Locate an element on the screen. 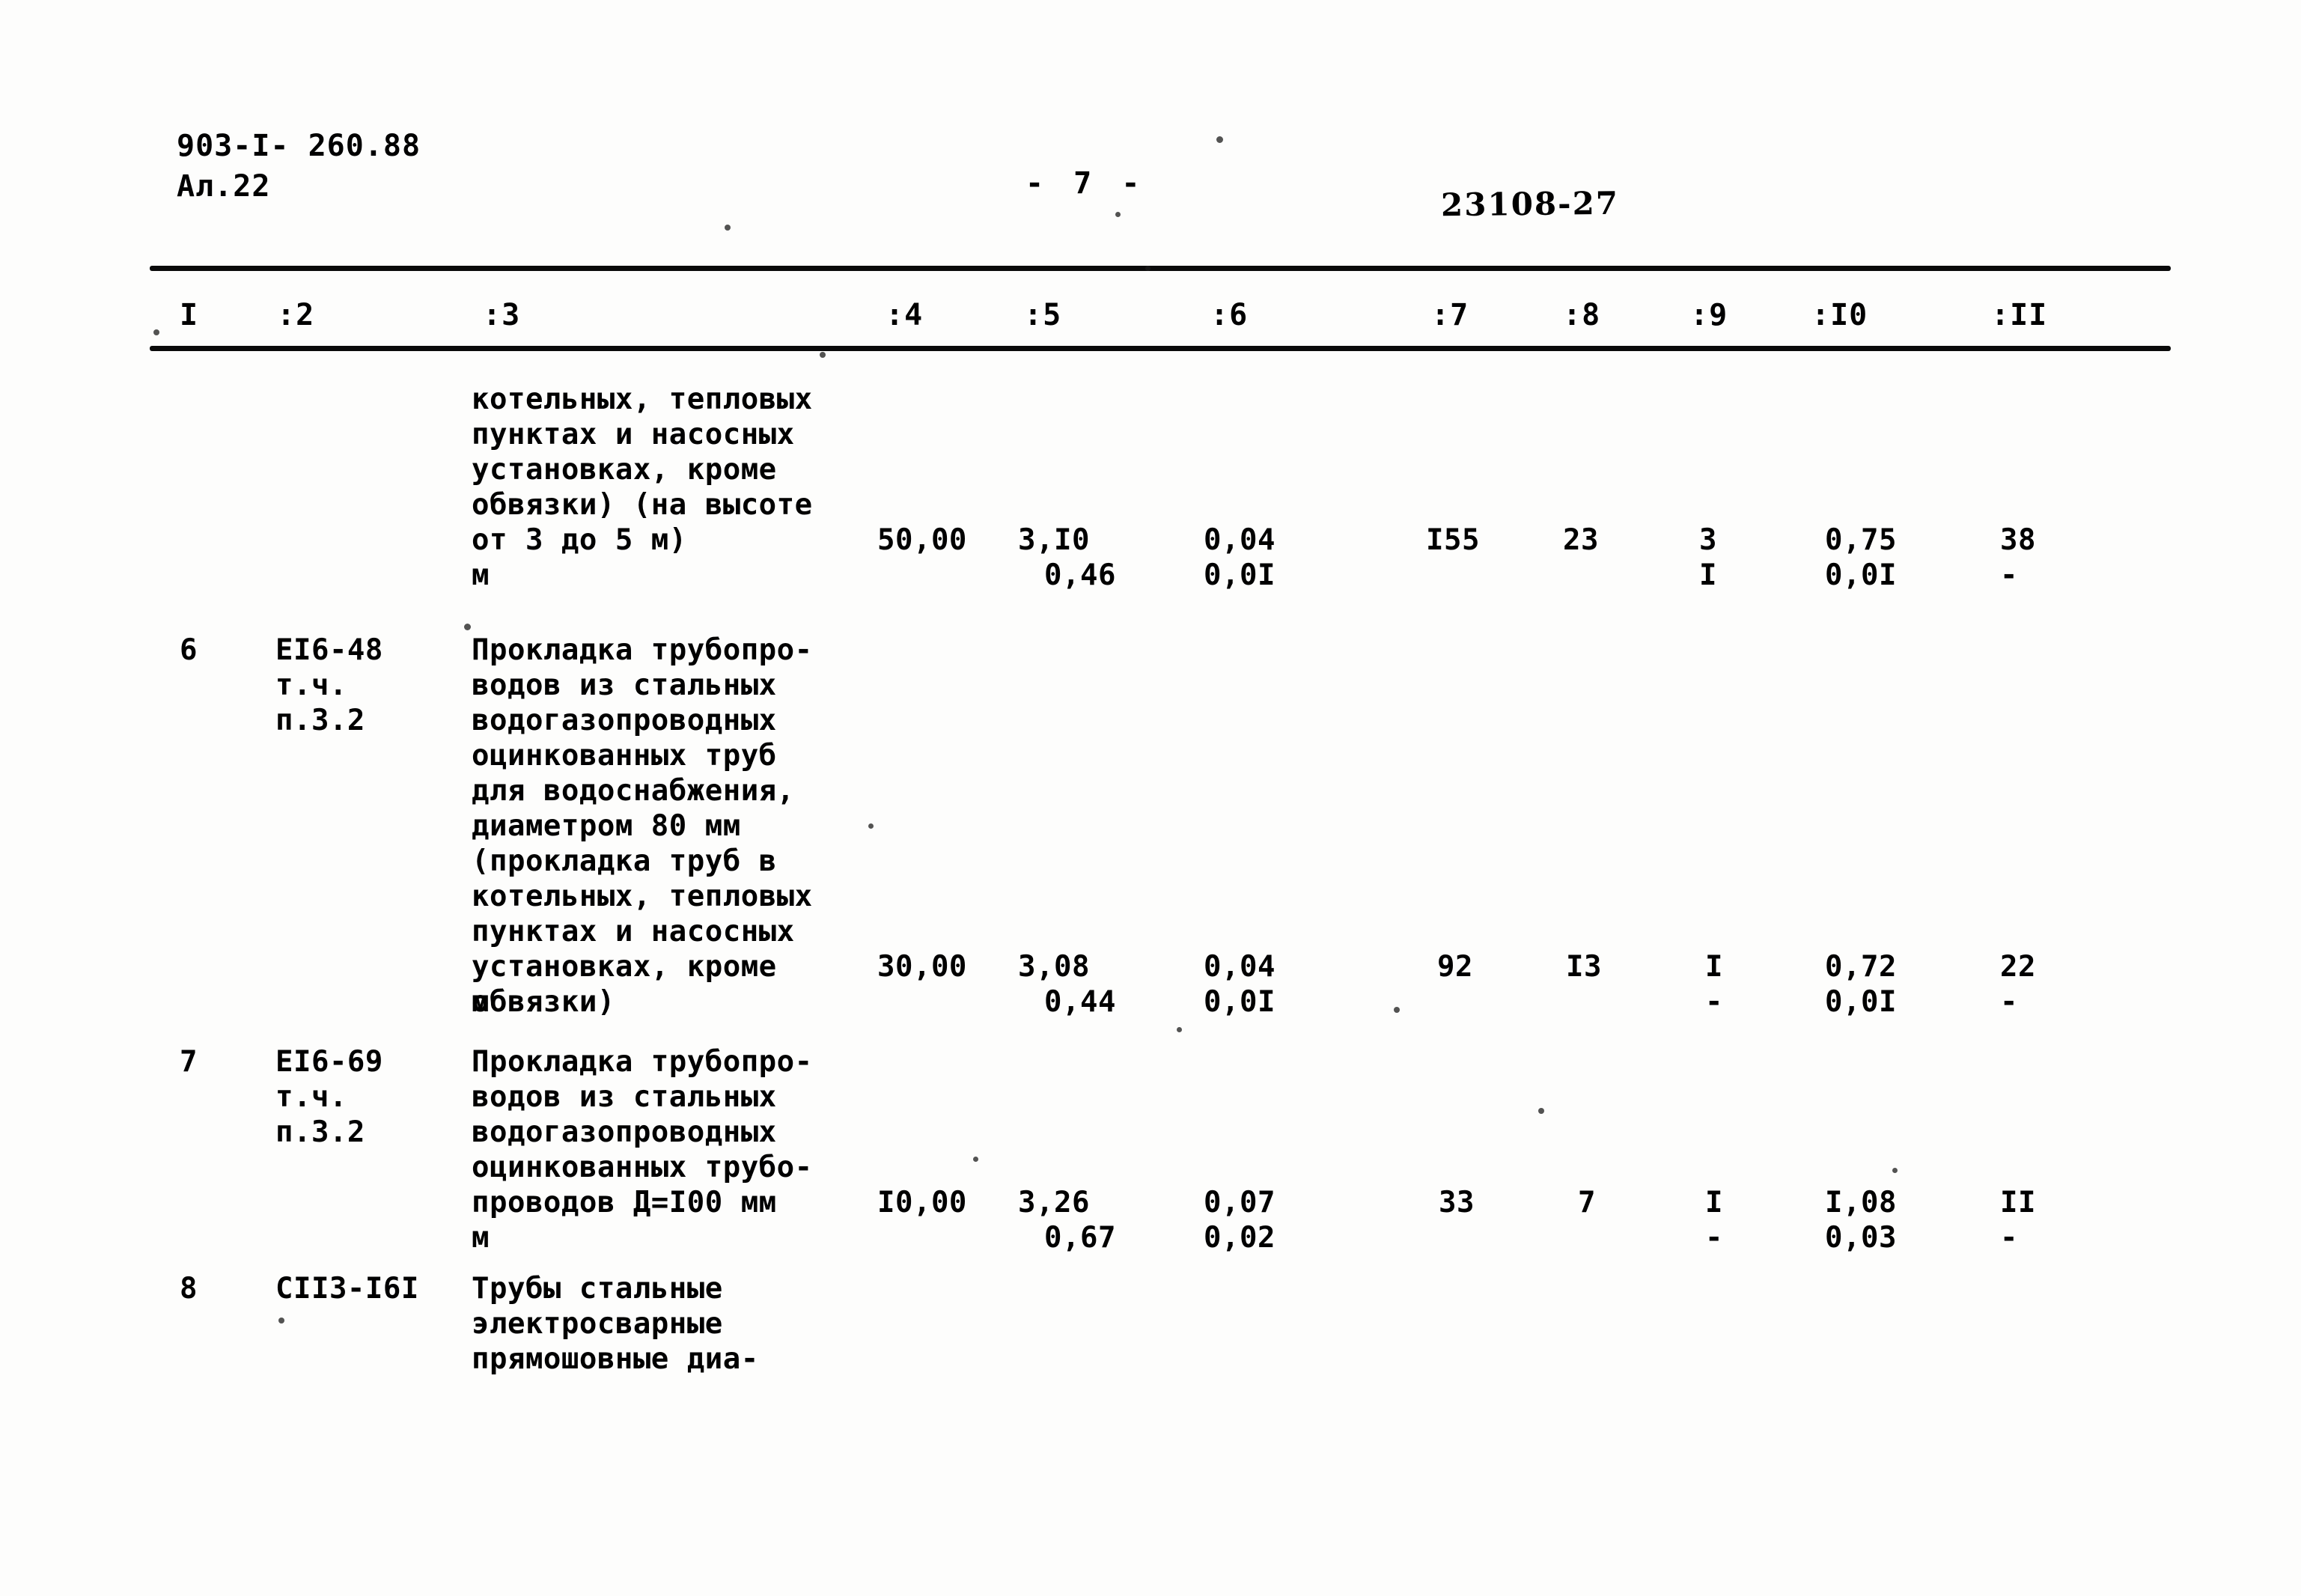 The image size is (2301, 1596). column-header-1: I is located at coordinates (189, 315).